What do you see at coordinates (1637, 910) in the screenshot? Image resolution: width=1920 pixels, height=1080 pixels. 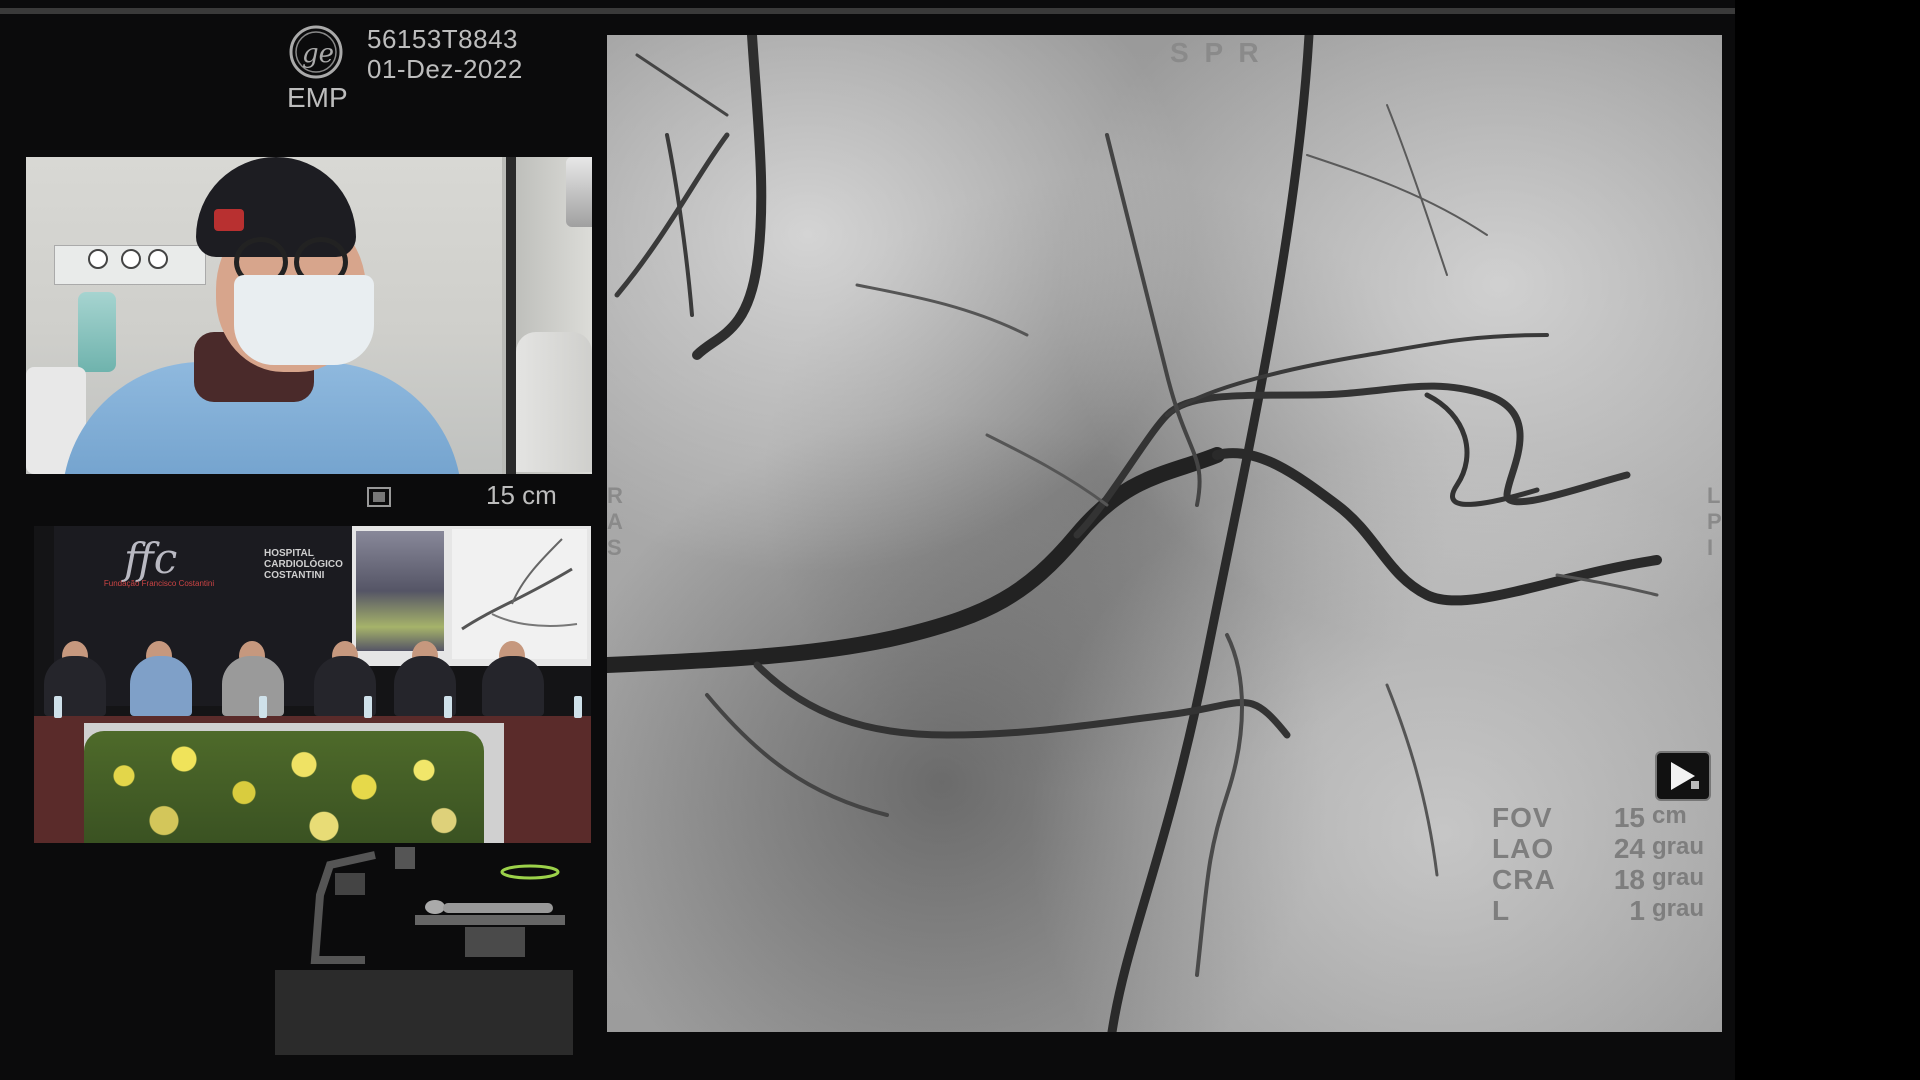 I see `param-value: 1` at bounding box center [1637, 910].